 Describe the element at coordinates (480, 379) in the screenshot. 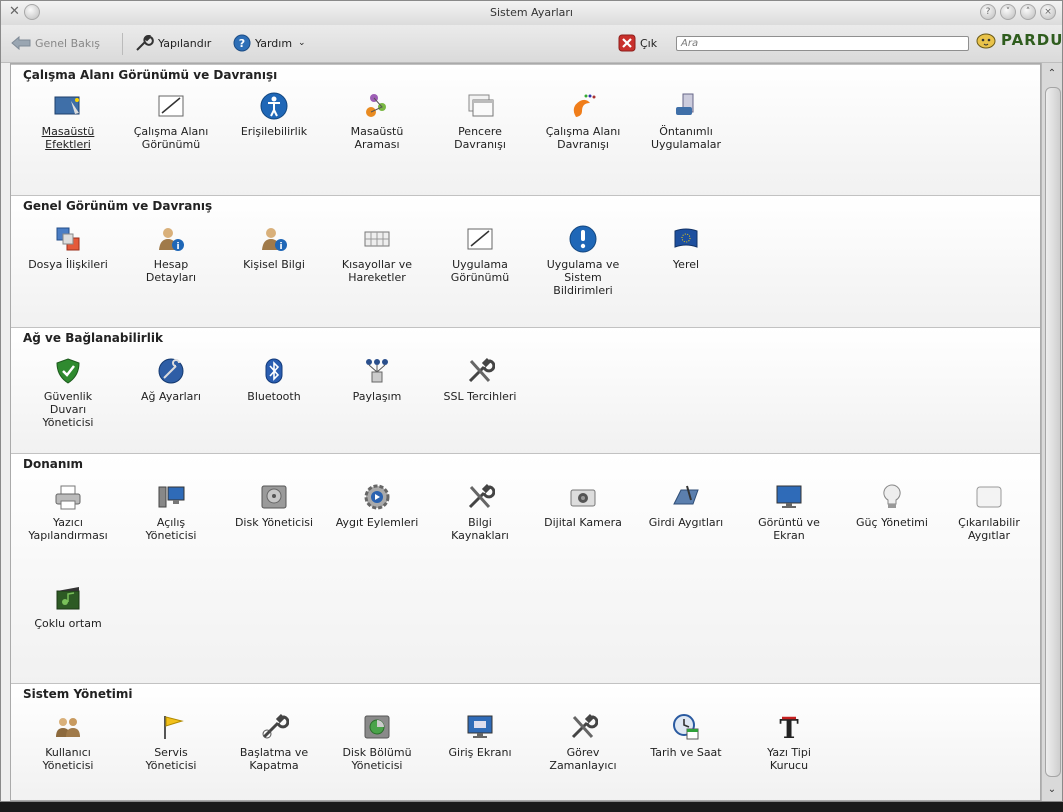

I see `item-ssl-preferences: SSL Tercihleri` at that location.